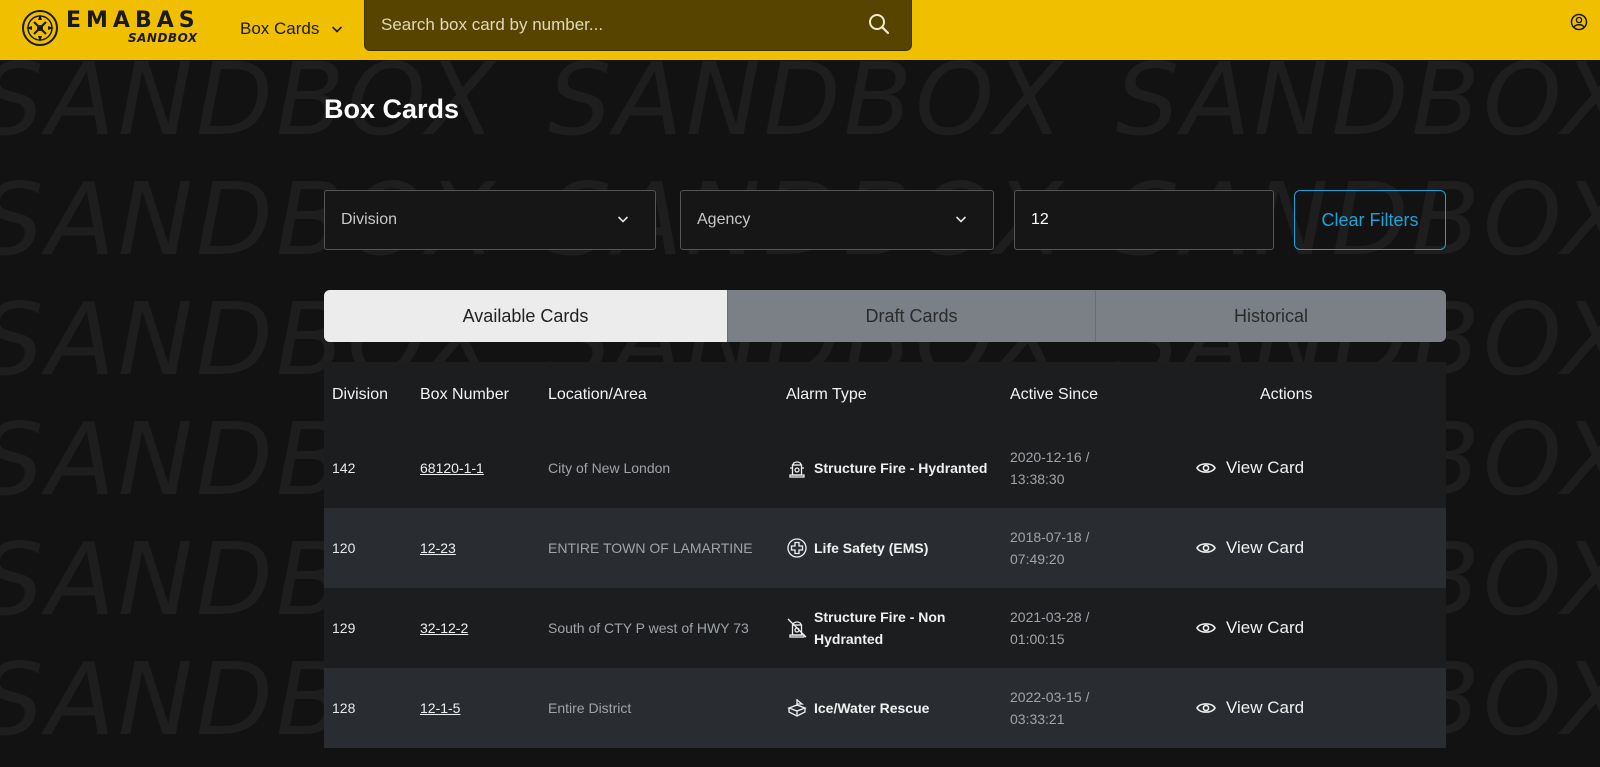  Describe the element at coordinates (901, 468) in the screenshot. I see `alarm-type-label: Structure Fire - Hydranted` at that location.